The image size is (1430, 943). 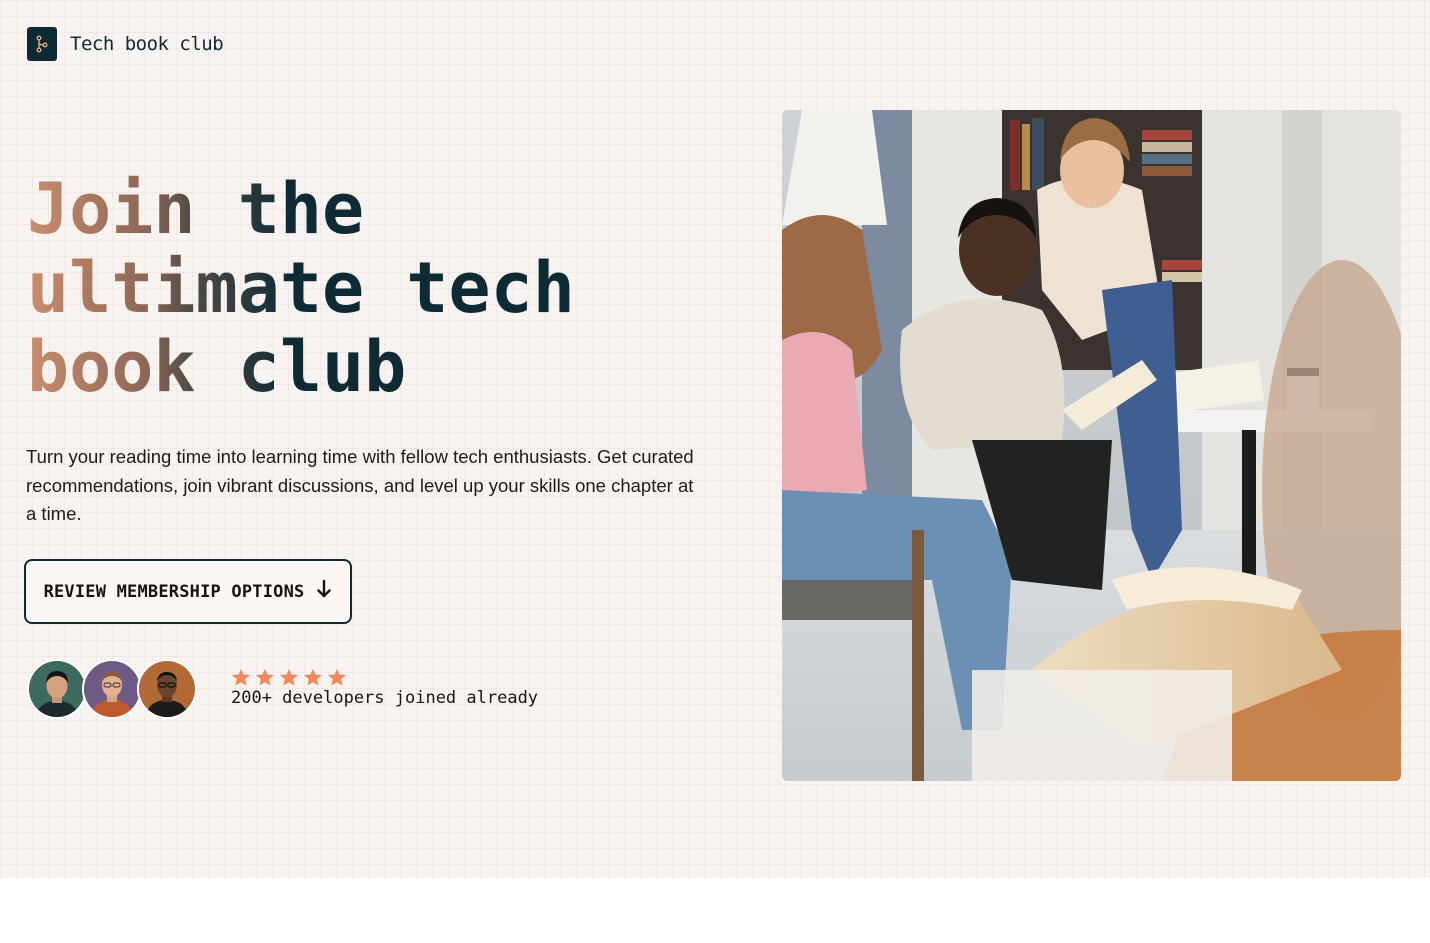 I want to click on hero-headline: Join the ultimate tech book club, so click(x=301, y=288).